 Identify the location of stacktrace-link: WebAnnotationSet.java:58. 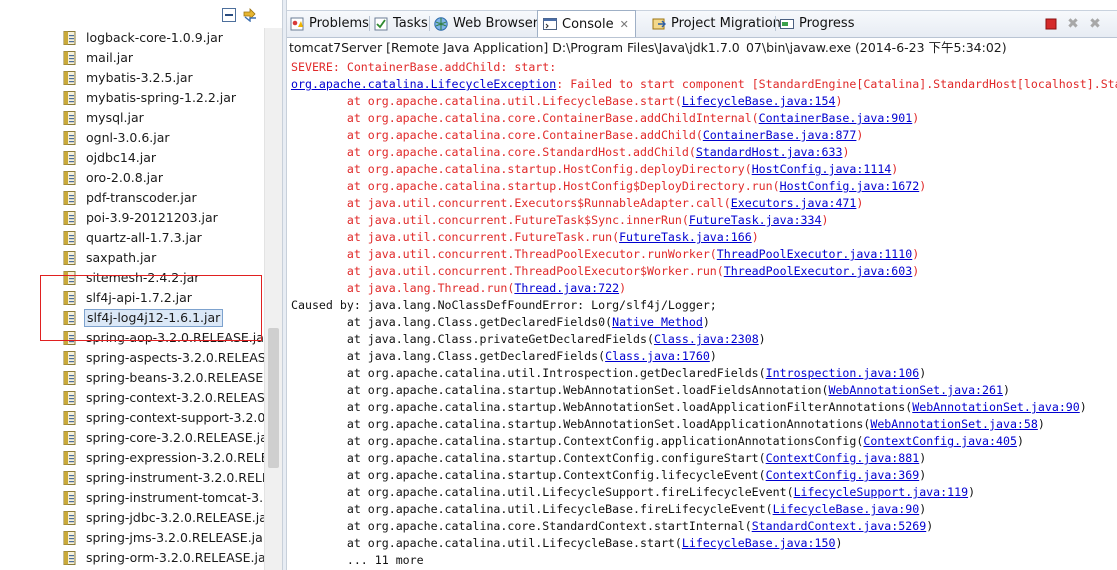
(954, 424).